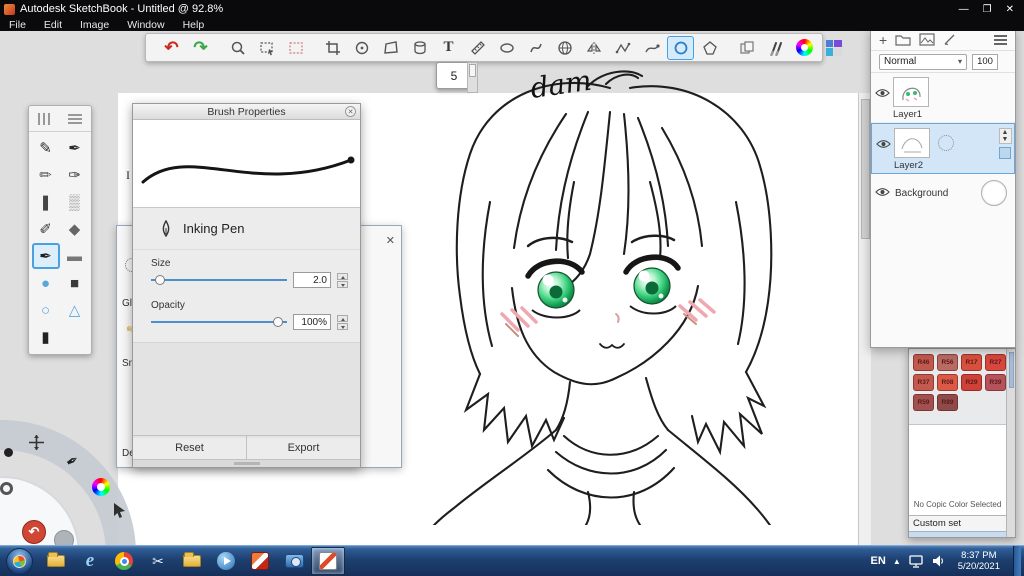 The height and width of the screenshot is (576, 1024). What do you see at coordinates (472, 70) in the screenshot?
I see `popup-scroll-thumb` at bounding box center [472, 70].